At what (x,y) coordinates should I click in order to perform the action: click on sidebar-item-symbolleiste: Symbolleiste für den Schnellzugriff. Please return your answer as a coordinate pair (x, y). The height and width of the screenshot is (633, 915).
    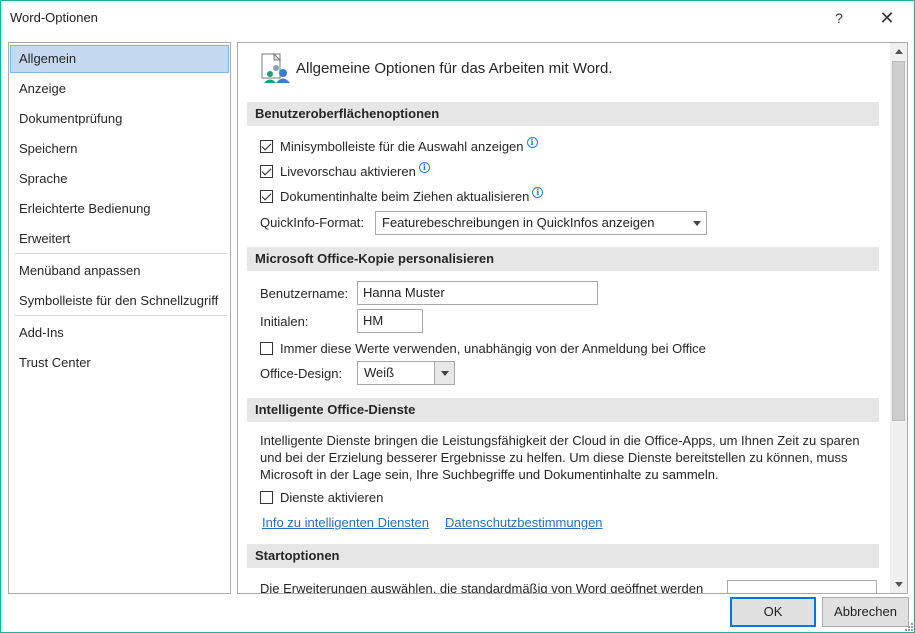
    Looking at the image, I should click on (119, 301).